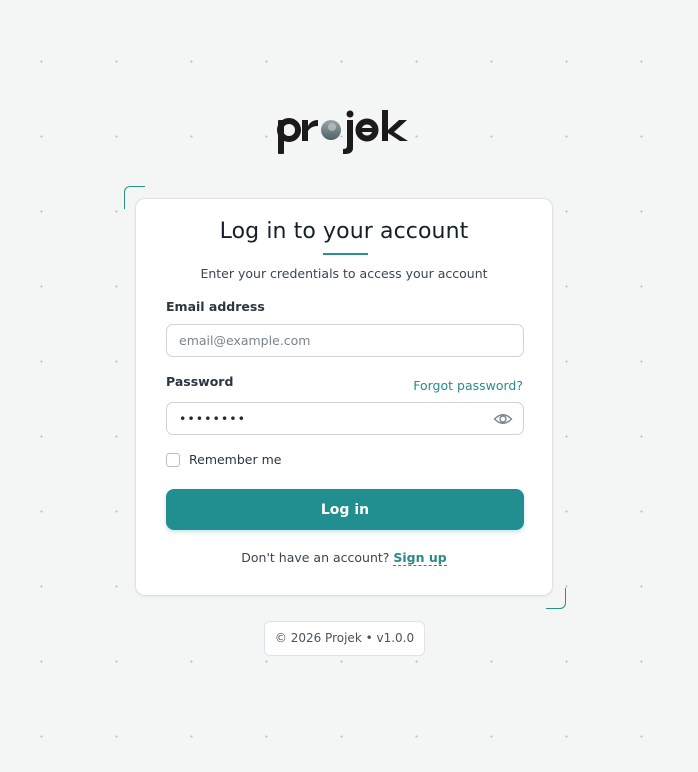 The width and height of the screenshot is (698, 772). I want to click on password-field, so click(345, 418).